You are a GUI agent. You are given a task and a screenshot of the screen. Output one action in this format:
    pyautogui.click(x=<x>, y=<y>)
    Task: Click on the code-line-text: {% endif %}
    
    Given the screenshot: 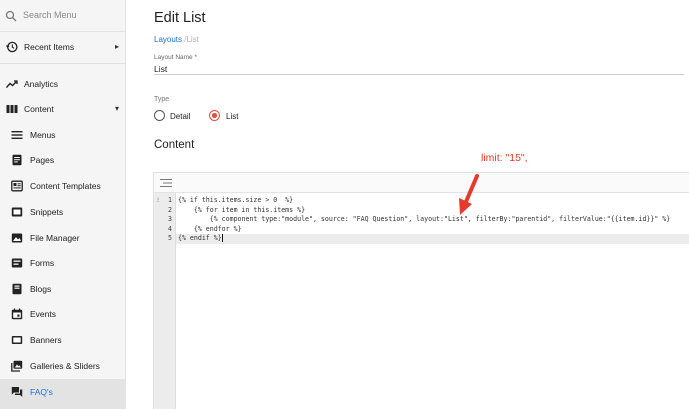 What is the action you would take?
    pyautogui.click(x=200, y=238)
    